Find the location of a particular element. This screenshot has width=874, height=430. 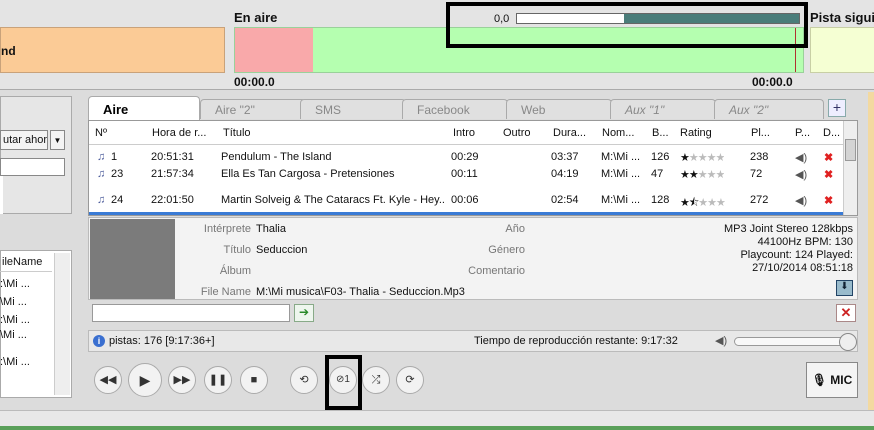

playcount-info: Playcount: 124 Played: is located at coordinates (796, 255).